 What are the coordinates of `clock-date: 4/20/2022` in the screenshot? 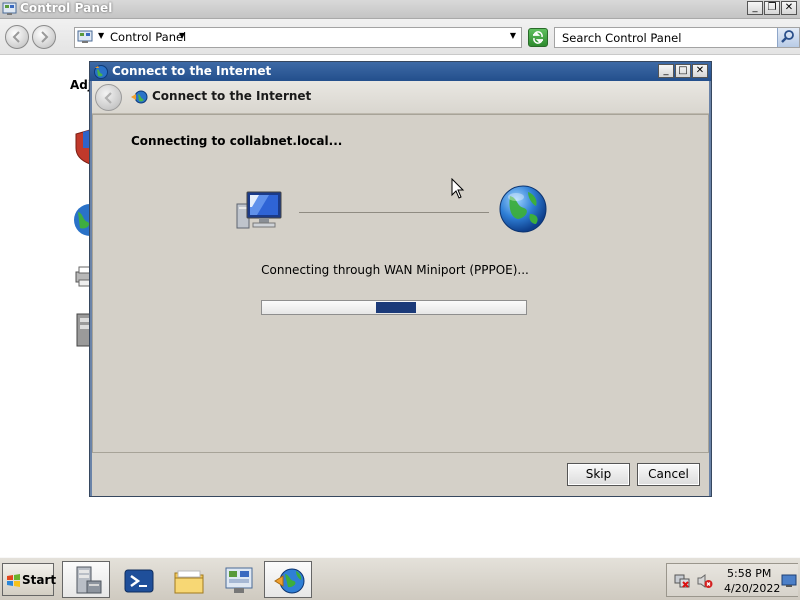 It's located at (752, 588).